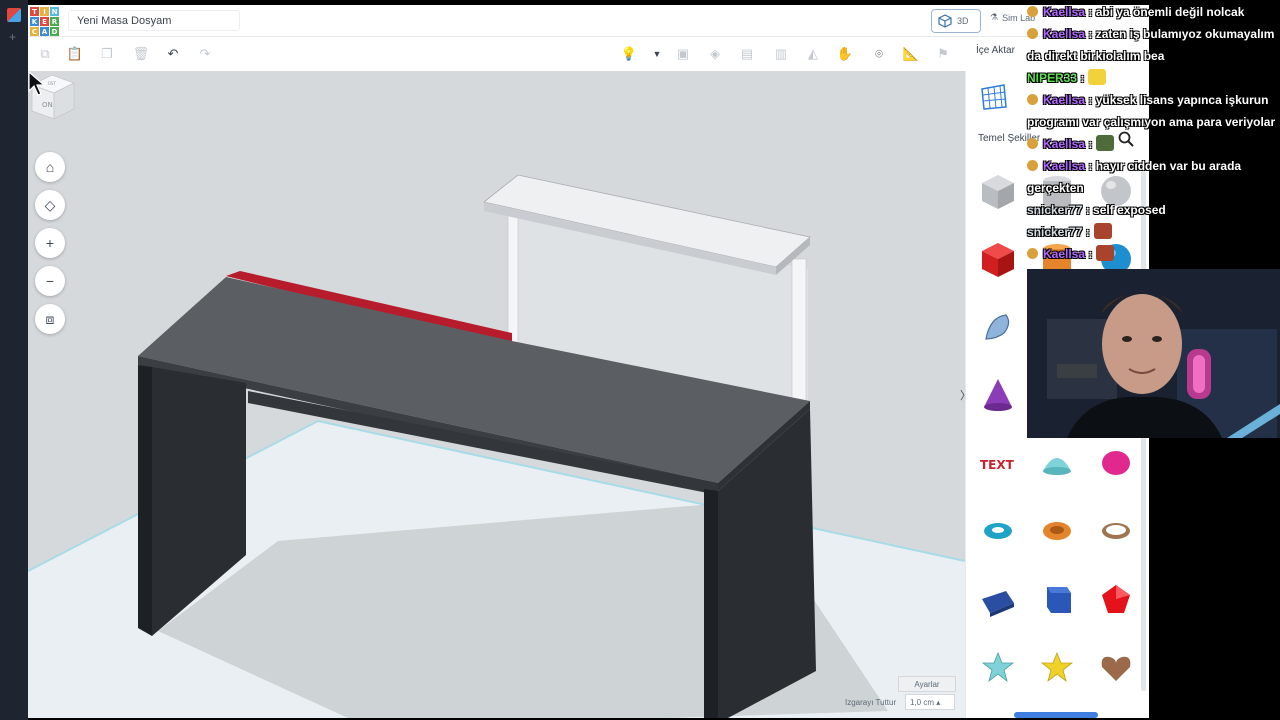 The height and width of the screenshot is (720, 1280). What do you see at coordinates (1056, 715) in the screenshot?
I see `panel-scroll-indicator` at bounding box center [1056, 715].